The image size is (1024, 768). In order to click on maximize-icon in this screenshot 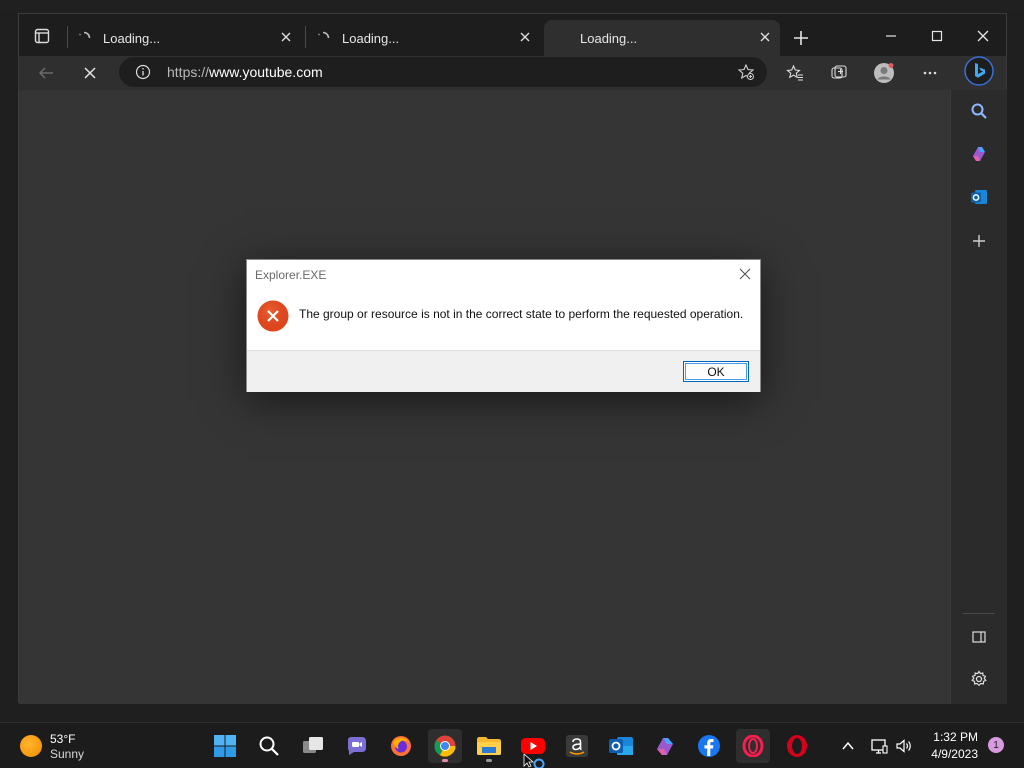, I will do `click(937, 36)`.